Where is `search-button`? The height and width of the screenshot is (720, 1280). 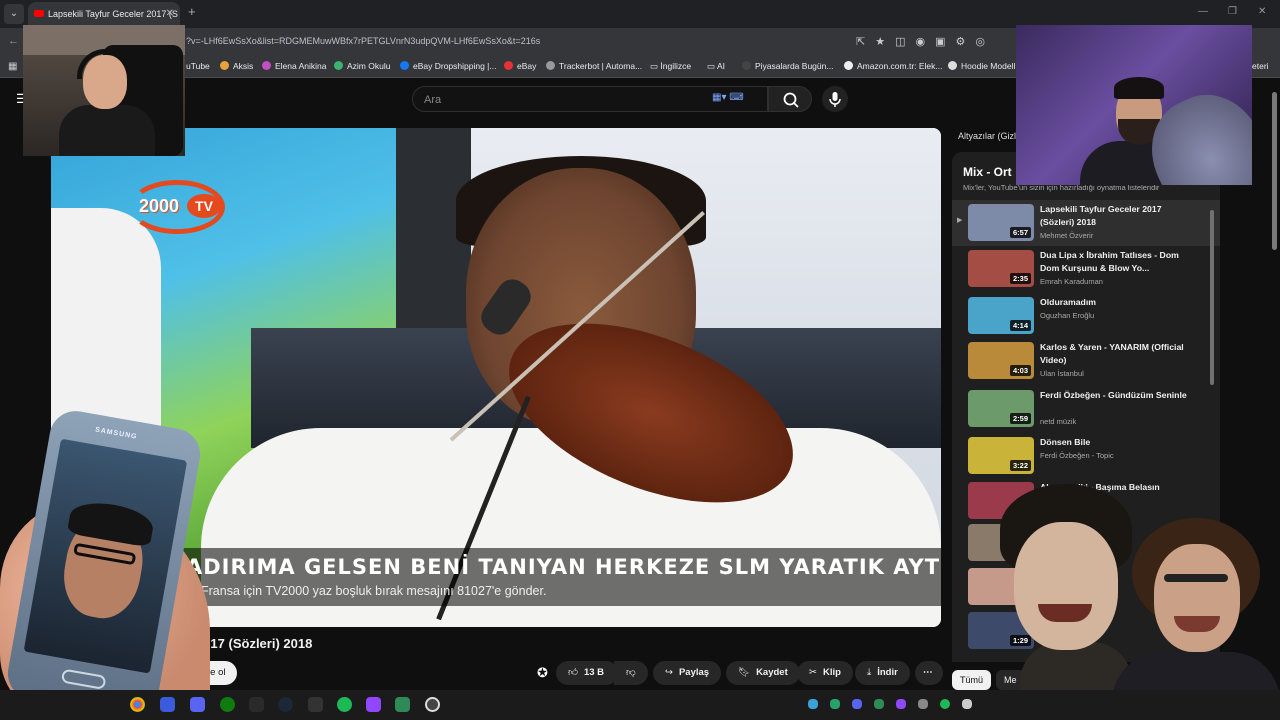
search-button is located at coordinates (790, 99).